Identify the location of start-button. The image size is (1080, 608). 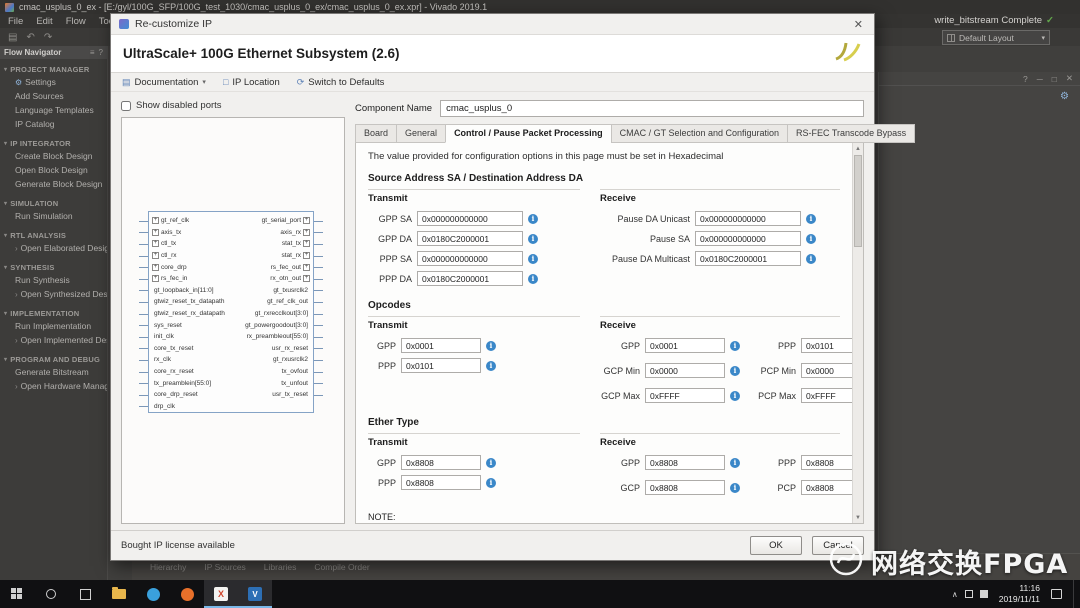
(17, 594).